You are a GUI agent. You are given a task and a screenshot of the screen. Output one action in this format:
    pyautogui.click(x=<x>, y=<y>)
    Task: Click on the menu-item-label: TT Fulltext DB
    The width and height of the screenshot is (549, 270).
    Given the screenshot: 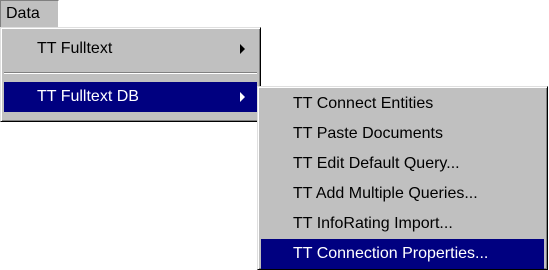 What is the action you would take?
    pyautogui.click(x=88, y=96)
    